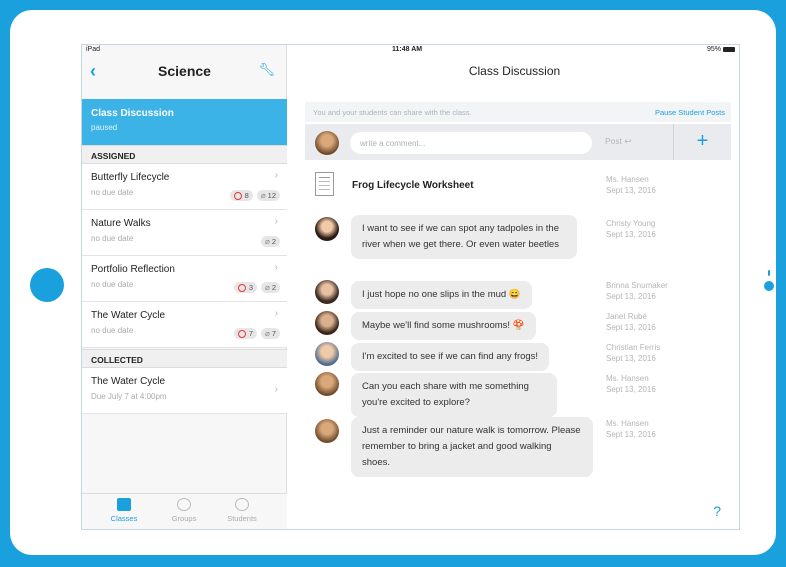  I want to click on list-item: Portfolio Reflection no due date › 3 ⌀ 2, so click(184, 279).